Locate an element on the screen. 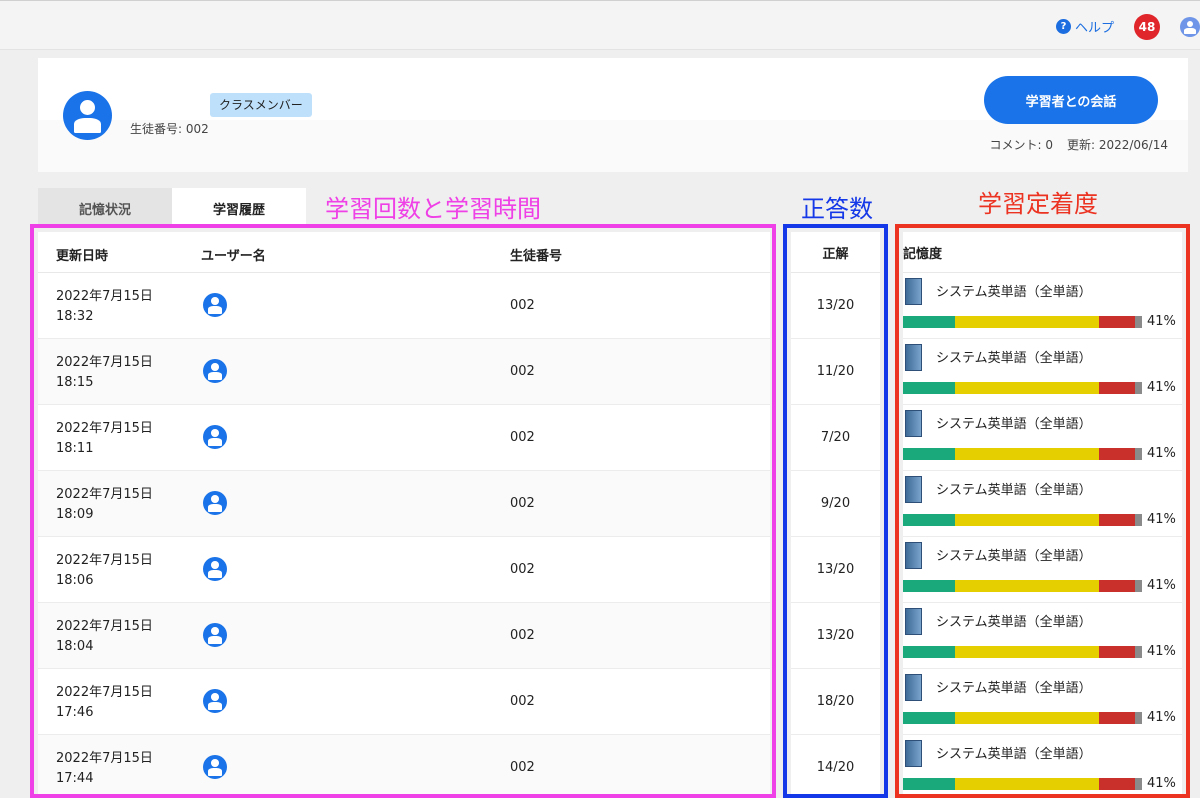 The height and width of the screenshot is (798, 1200). avatar is located at coordinates (87, 115).